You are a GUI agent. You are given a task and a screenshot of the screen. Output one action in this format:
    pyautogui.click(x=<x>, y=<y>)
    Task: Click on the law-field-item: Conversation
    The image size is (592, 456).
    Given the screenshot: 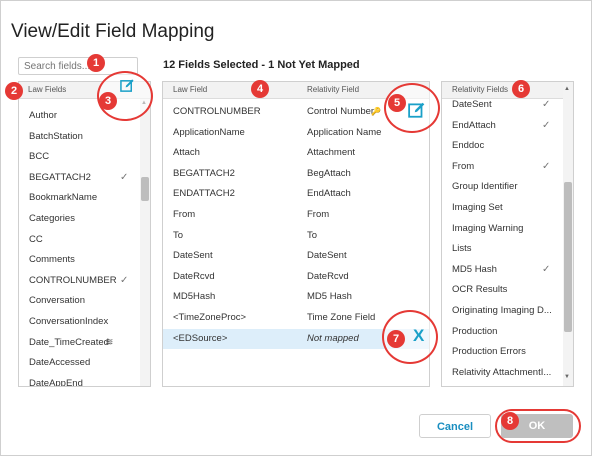 What is the action you would take?
    pyautogui.click(x=79, y=301)
    